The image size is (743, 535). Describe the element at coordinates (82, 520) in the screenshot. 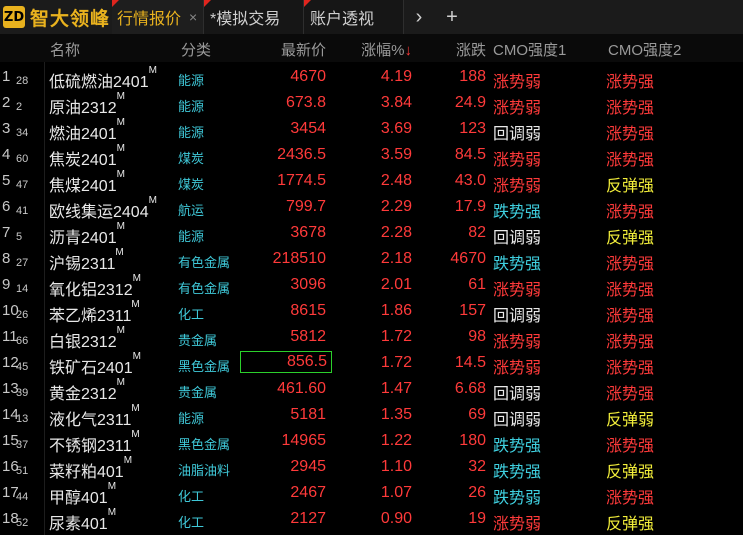

I see `contract-name: 尿素401M` at that location.